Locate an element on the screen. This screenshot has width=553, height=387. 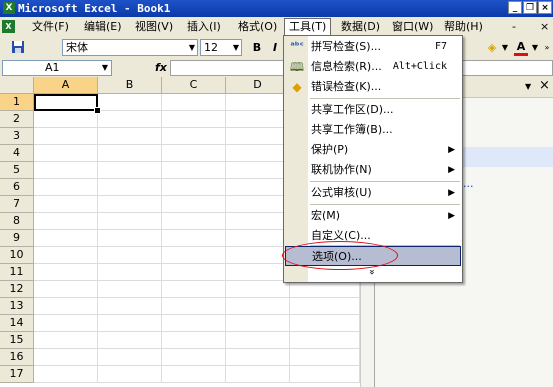
fill-color-dropdown: ▼ is located at coordinates (505, 48).